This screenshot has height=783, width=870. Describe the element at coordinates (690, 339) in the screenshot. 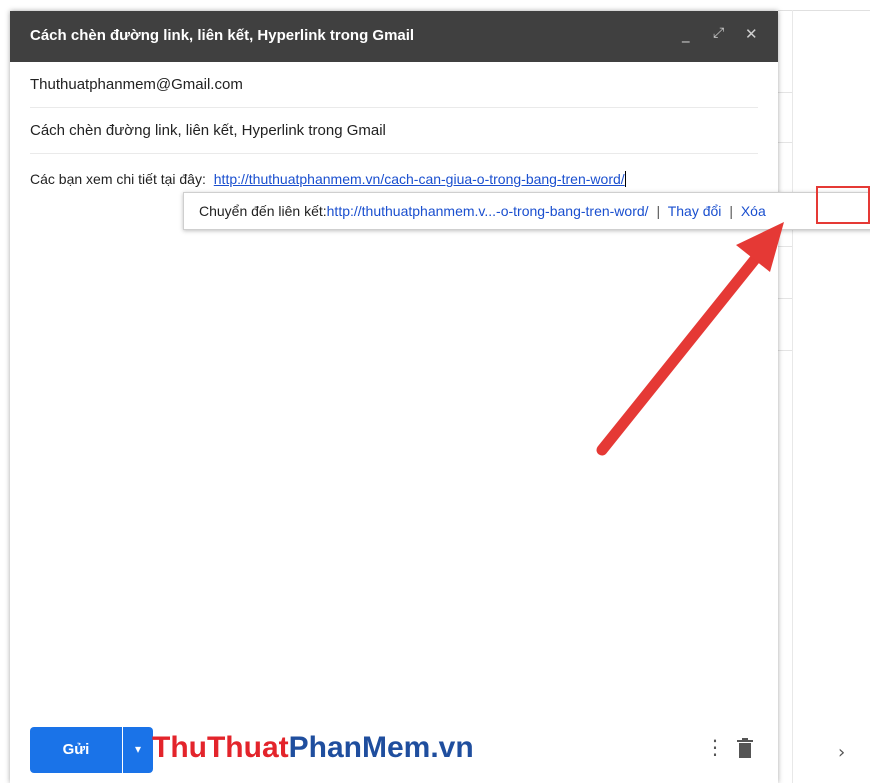

I see `annotation-arrow` at that location.